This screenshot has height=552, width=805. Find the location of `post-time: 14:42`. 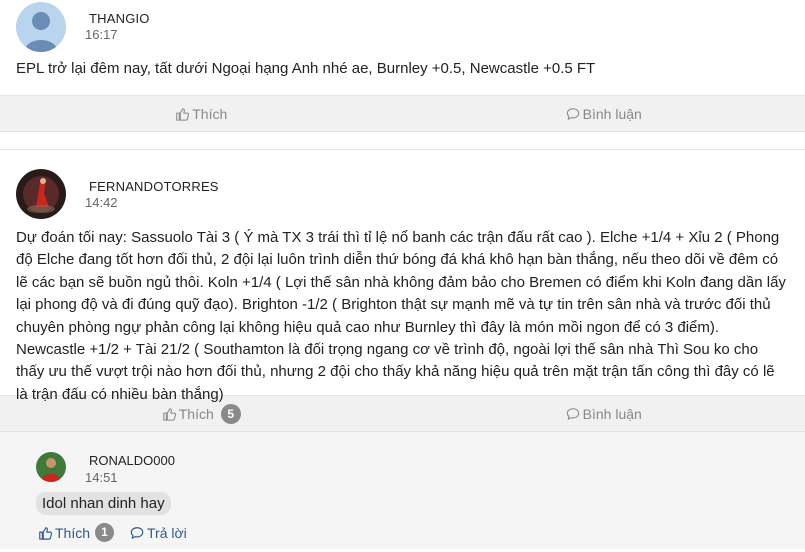

post-time: 14:42 is located at coordinates (101, 202).